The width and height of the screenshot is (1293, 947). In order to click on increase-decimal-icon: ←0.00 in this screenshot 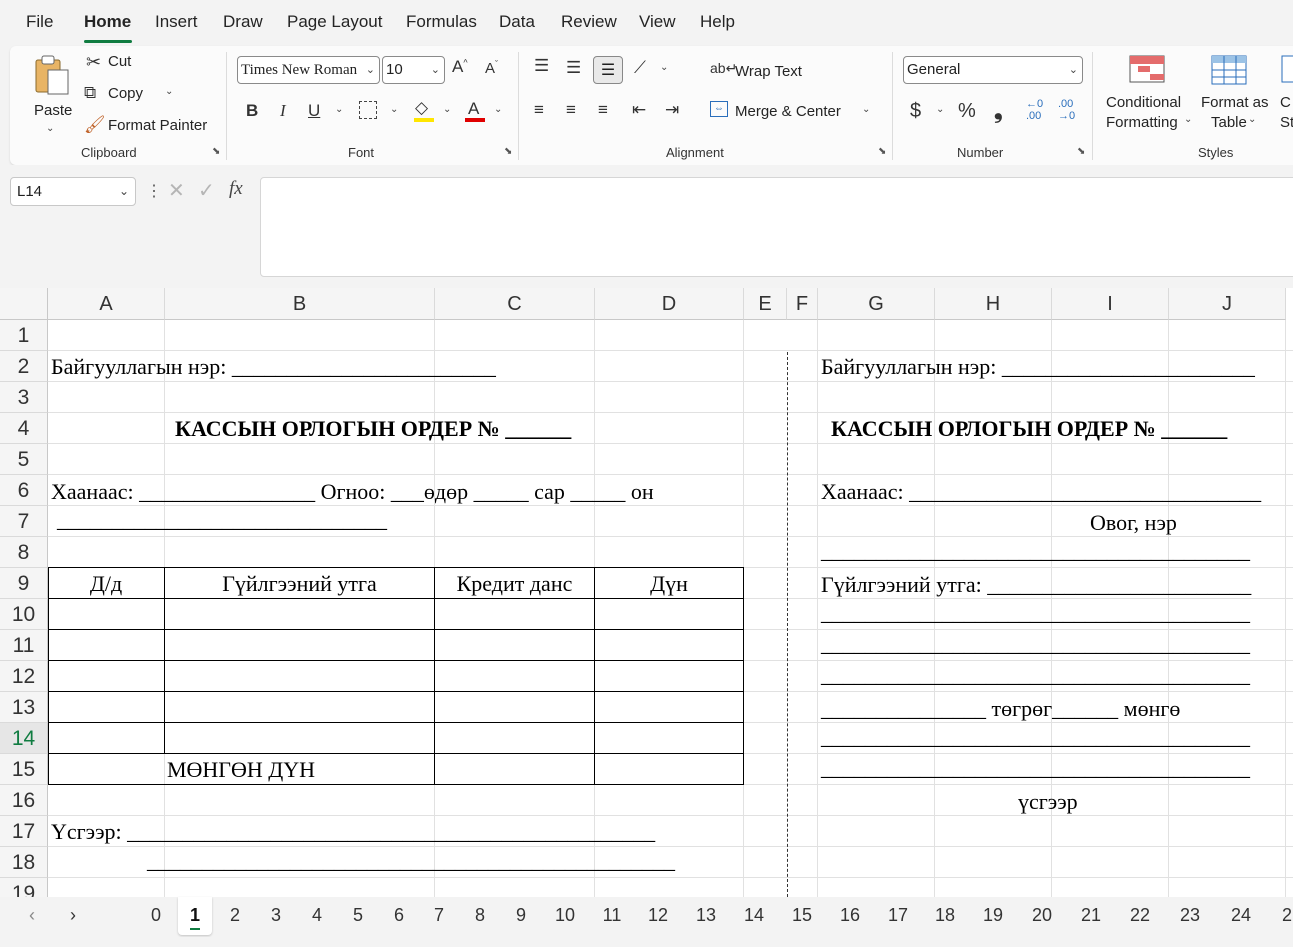, I will do `click(1034, 110)`.